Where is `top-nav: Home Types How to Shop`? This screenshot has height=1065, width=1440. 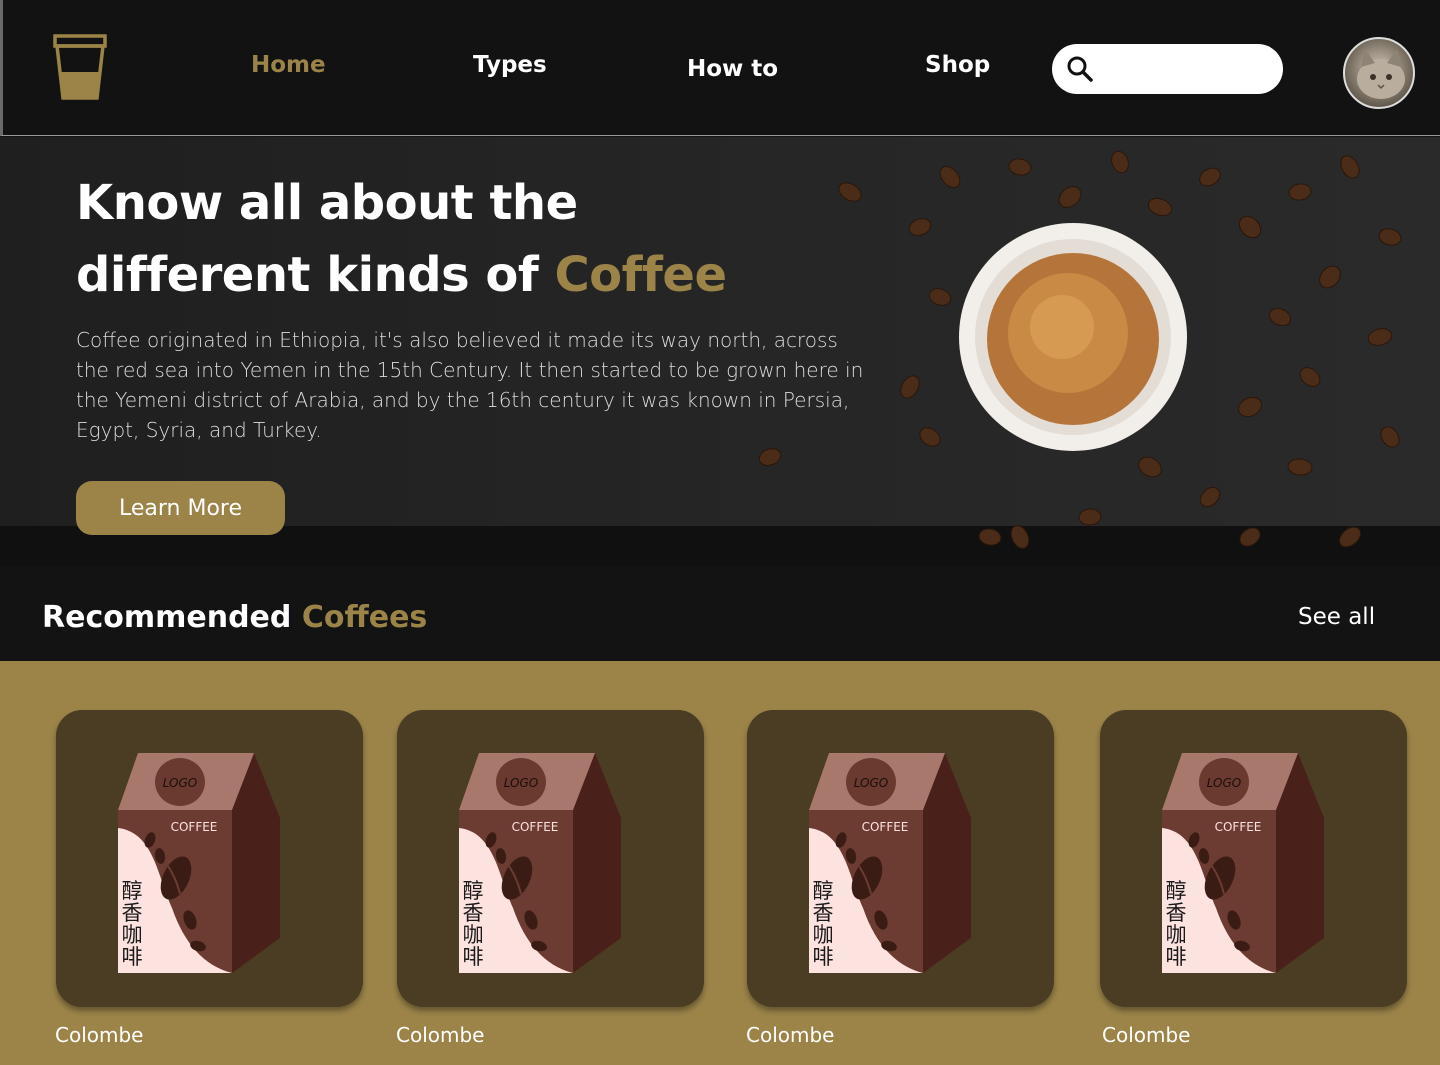 top-nav: Home Types How to Shop is located at coordinates (720, 68).